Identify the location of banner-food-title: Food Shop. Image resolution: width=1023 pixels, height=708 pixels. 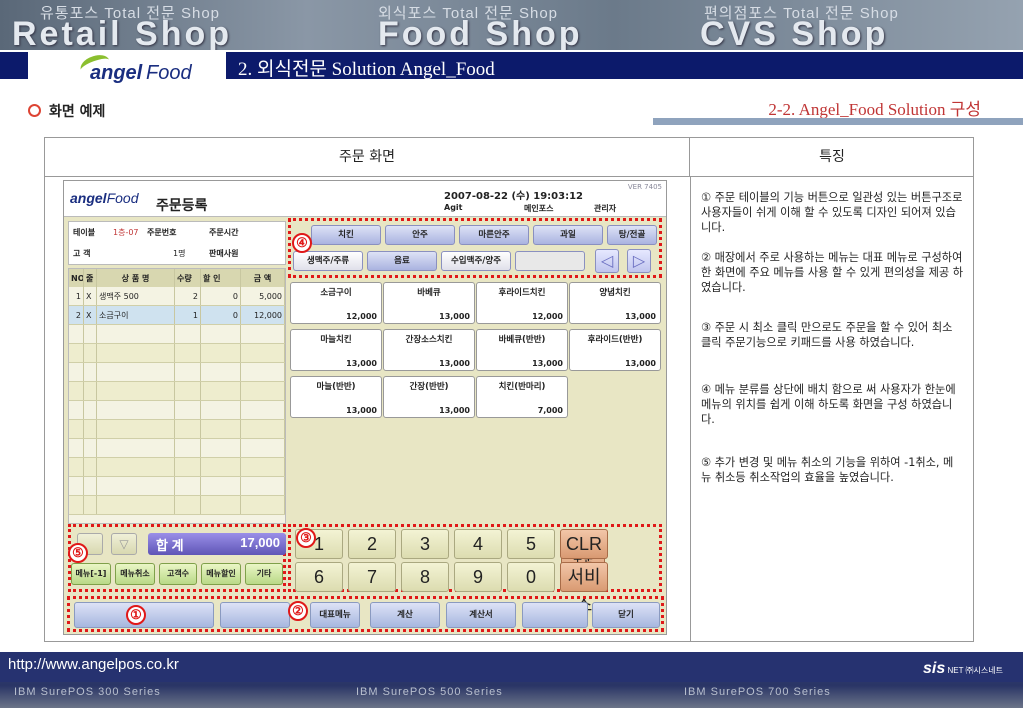
(480, 32).